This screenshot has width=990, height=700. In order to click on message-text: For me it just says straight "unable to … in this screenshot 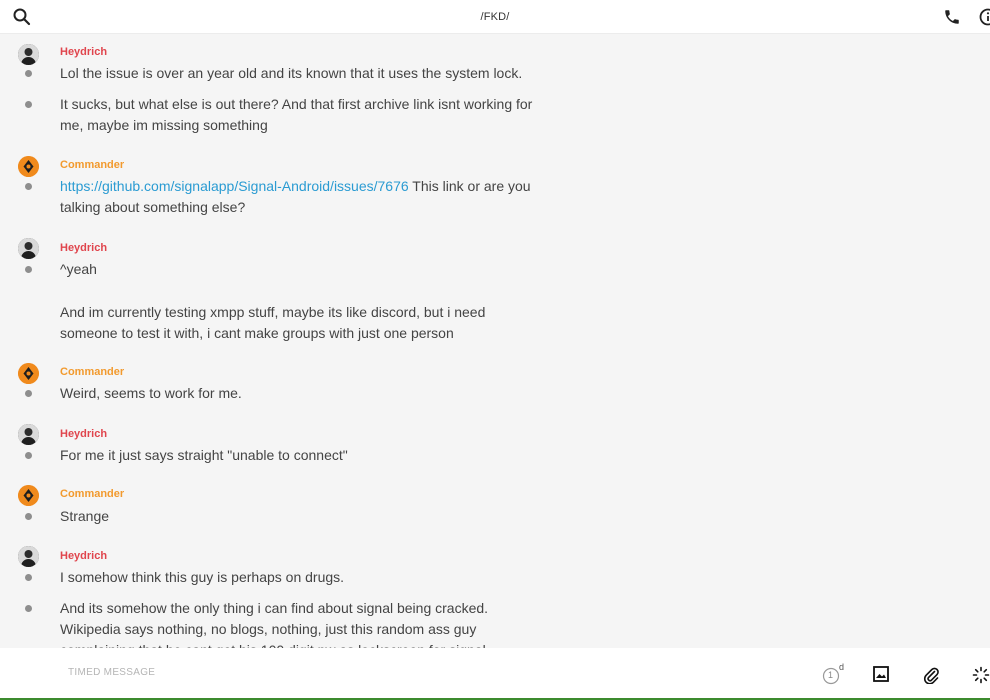, I will do `click(204, 455)`.